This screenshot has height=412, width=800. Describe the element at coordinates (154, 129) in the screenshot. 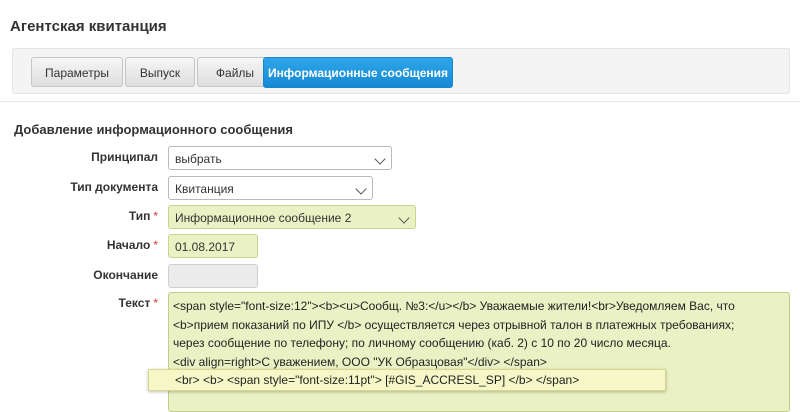

I see `form-title: Добавление информационного сообщения` at that location.